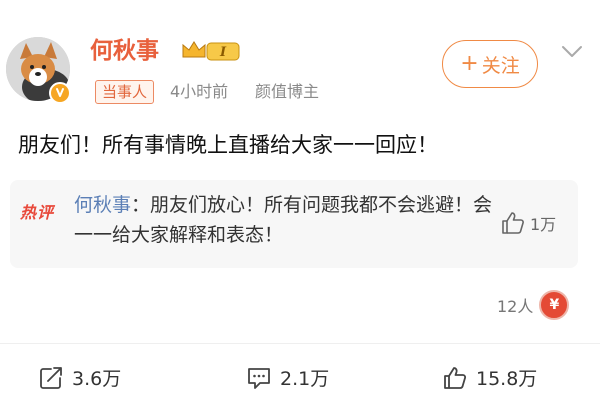 The width and height of the screenshot is (600, 405). What do you see at coordinates (284, 220) in the screenshot?
I see `hot-comment-text: 何秋事：朋友们放心！所有问题我都不会逃避！会一一给大家解释和表态！` at bounding box center [284, 220].